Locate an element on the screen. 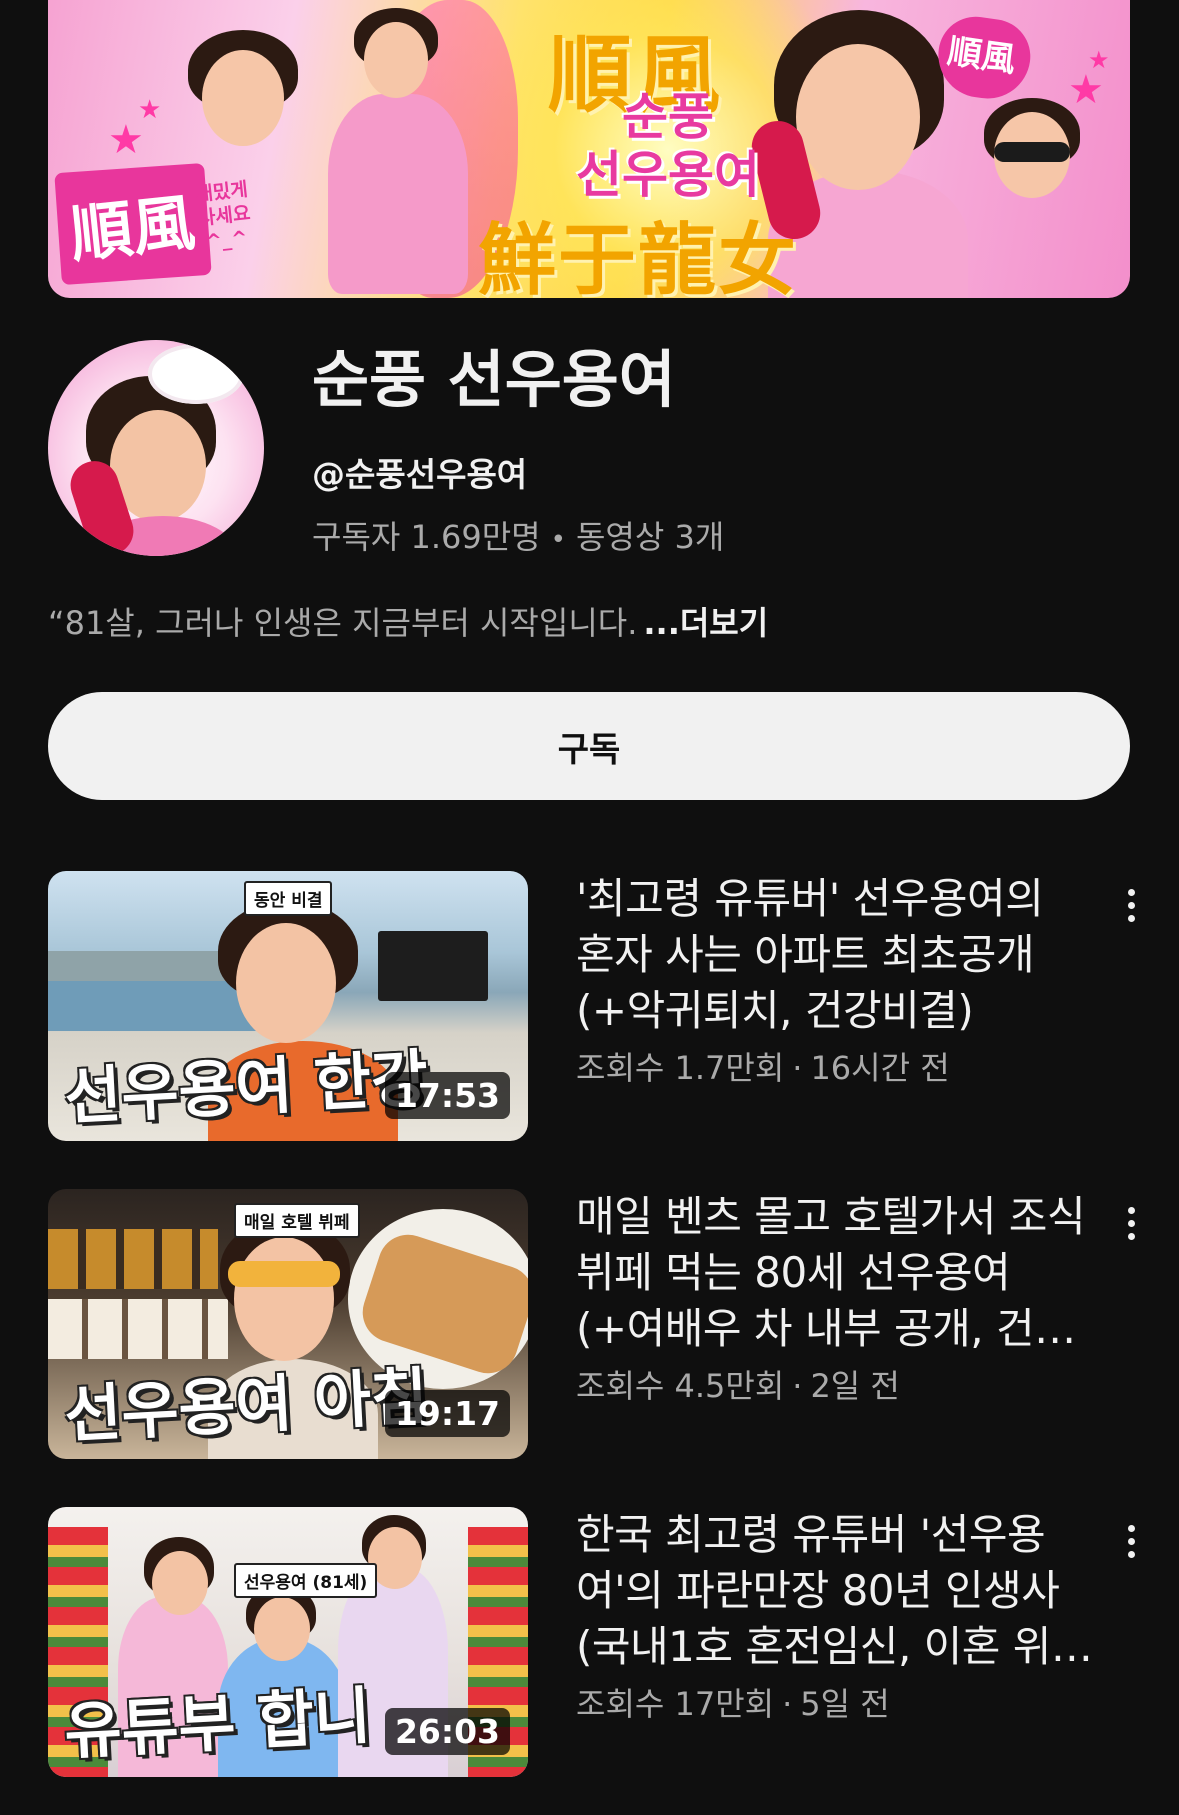 This screenshot has width=1179, height=1815. video-duration: 19:17 is located at coordinates (447, 1413).